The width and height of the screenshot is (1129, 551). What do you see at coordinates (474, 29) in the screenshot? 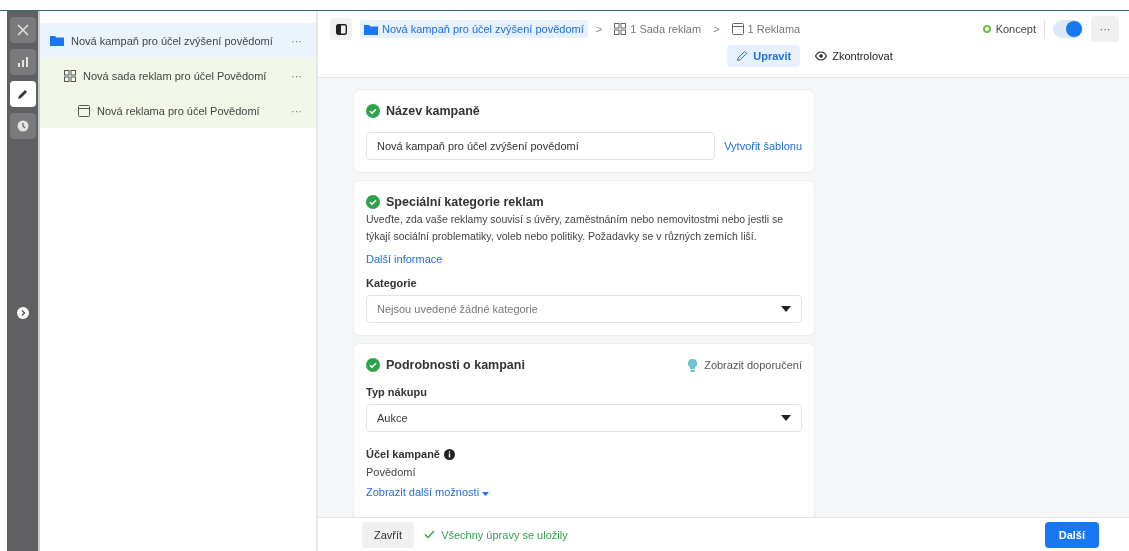
I see `breadcrumb: Nová kampaň pro účel zvýšení povědomí` at bounding box center [474, 29].